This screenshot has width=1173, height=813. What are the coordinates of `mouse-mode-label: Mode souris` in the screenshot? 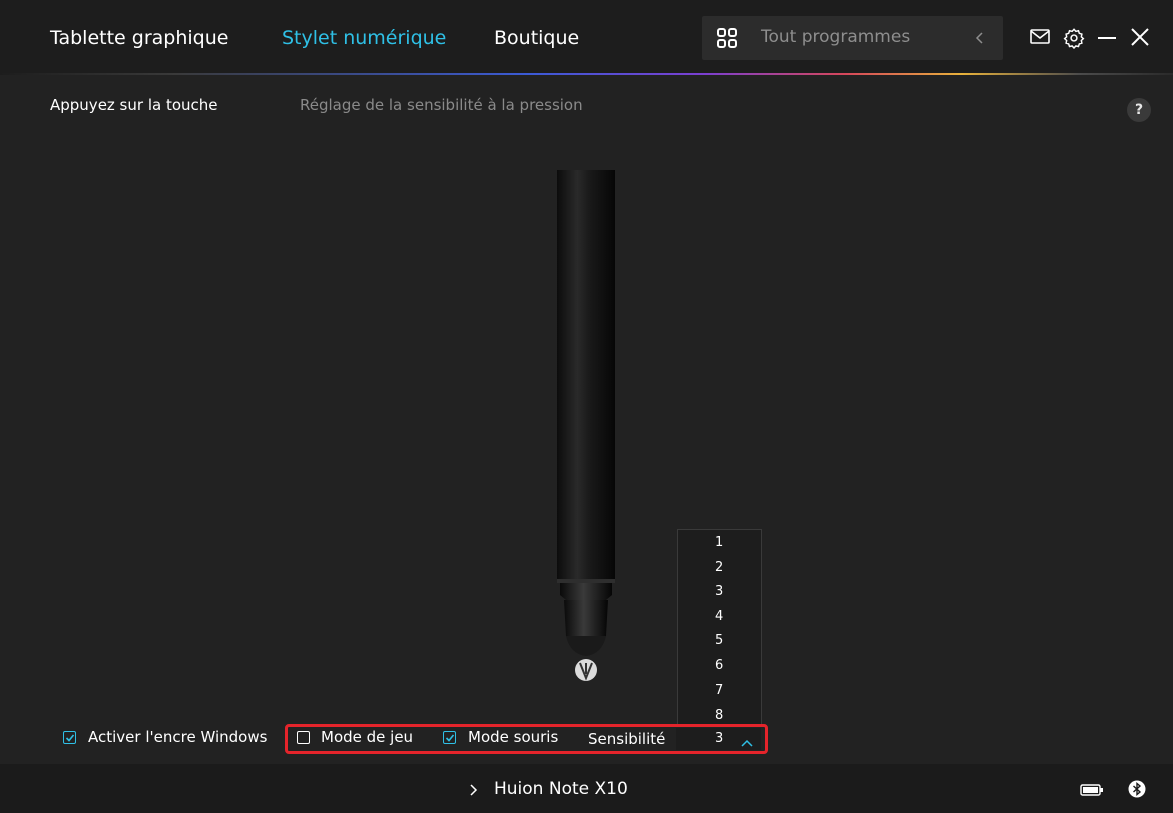 It's located at (513, 737).